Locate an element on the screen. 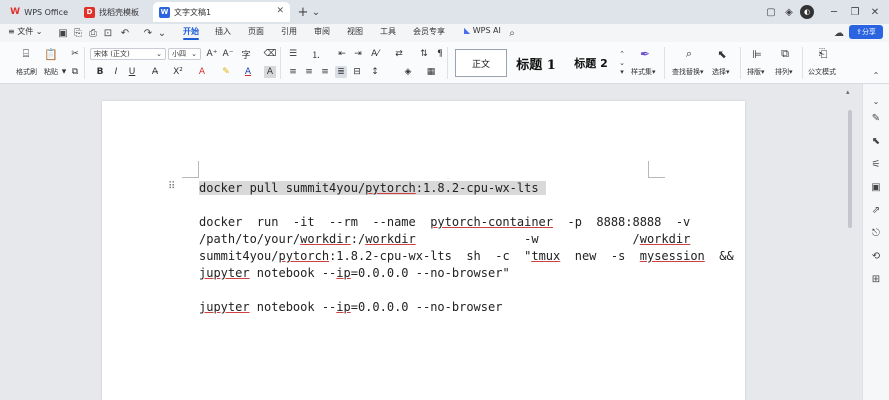  align-right-icon: ≡ is located at coordinates (325, 72).